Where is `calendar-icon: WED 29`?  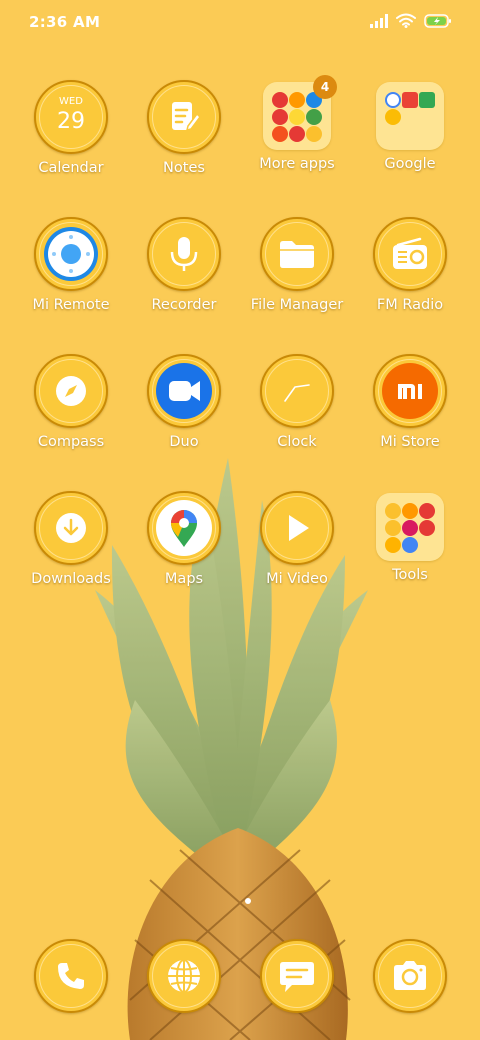
calendar-icon: WED 29 is located at coordinates (71, 117).